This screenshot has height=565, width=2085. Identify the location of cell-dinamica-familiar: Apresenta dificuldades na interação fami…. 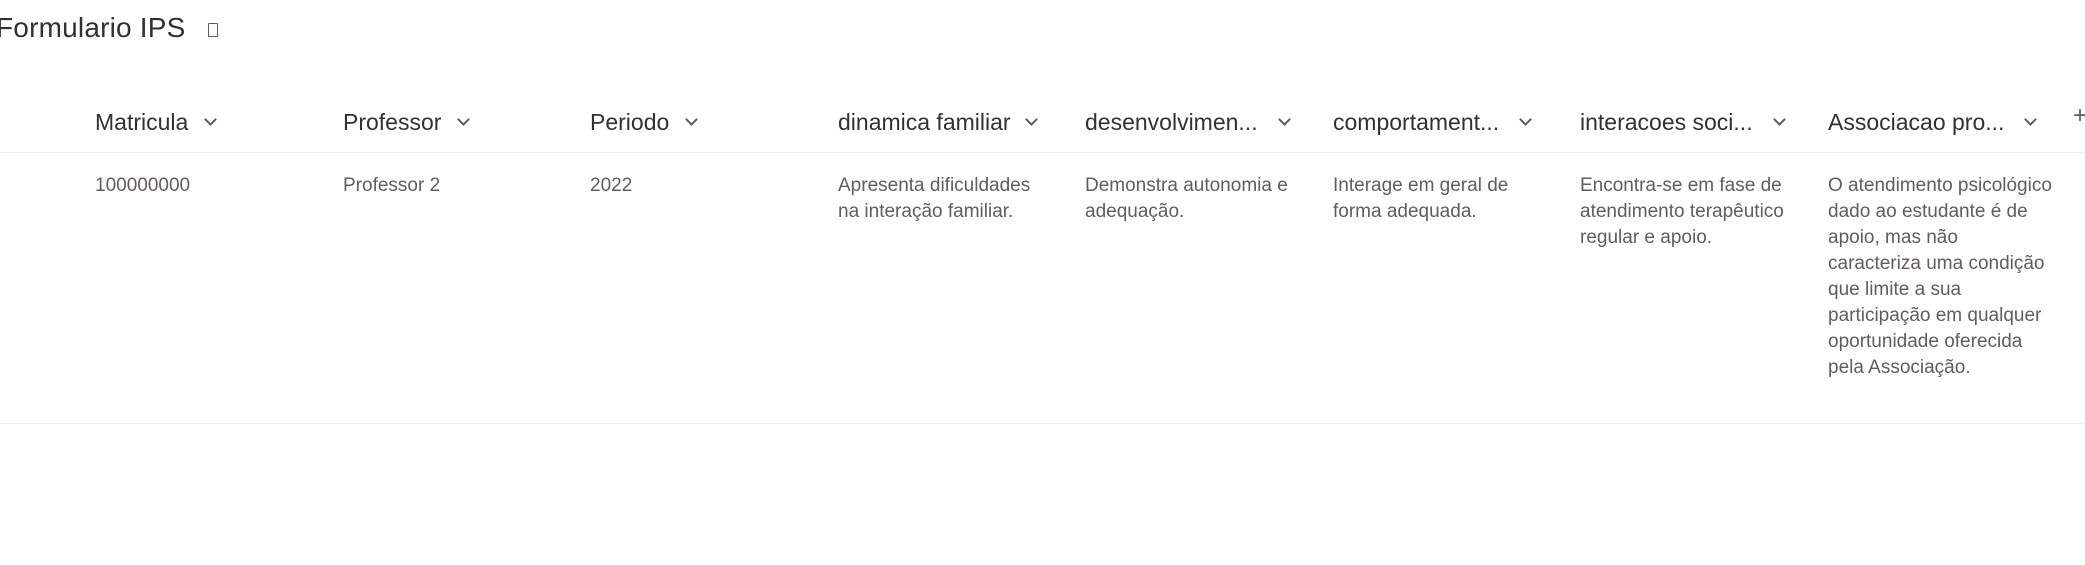
(934, 198).